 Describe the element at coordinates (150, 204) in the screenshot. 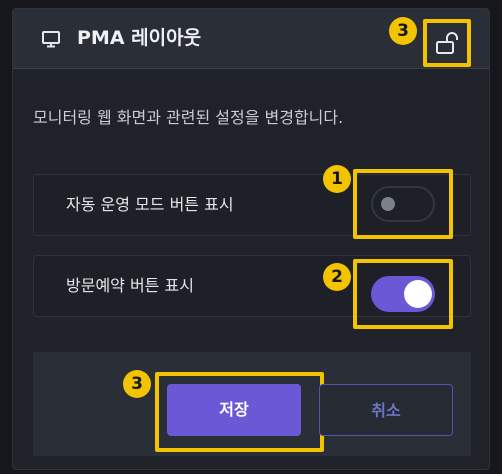

I see `setting-label: 자동 운영 모드 버튼 표시` at that location.